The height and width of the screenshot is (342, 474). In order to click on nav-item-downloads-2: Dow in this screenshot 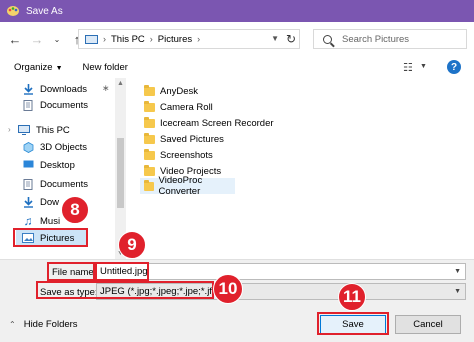, I will do `click(40, 202)`.